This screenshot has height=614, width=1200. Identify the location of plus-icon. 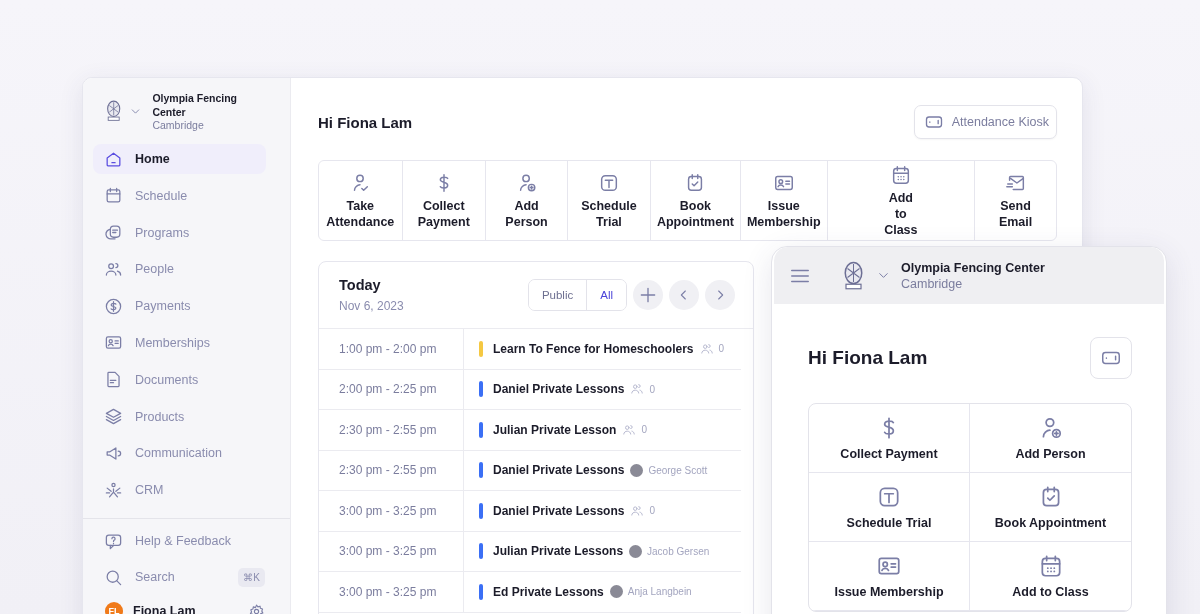
(648, 295).